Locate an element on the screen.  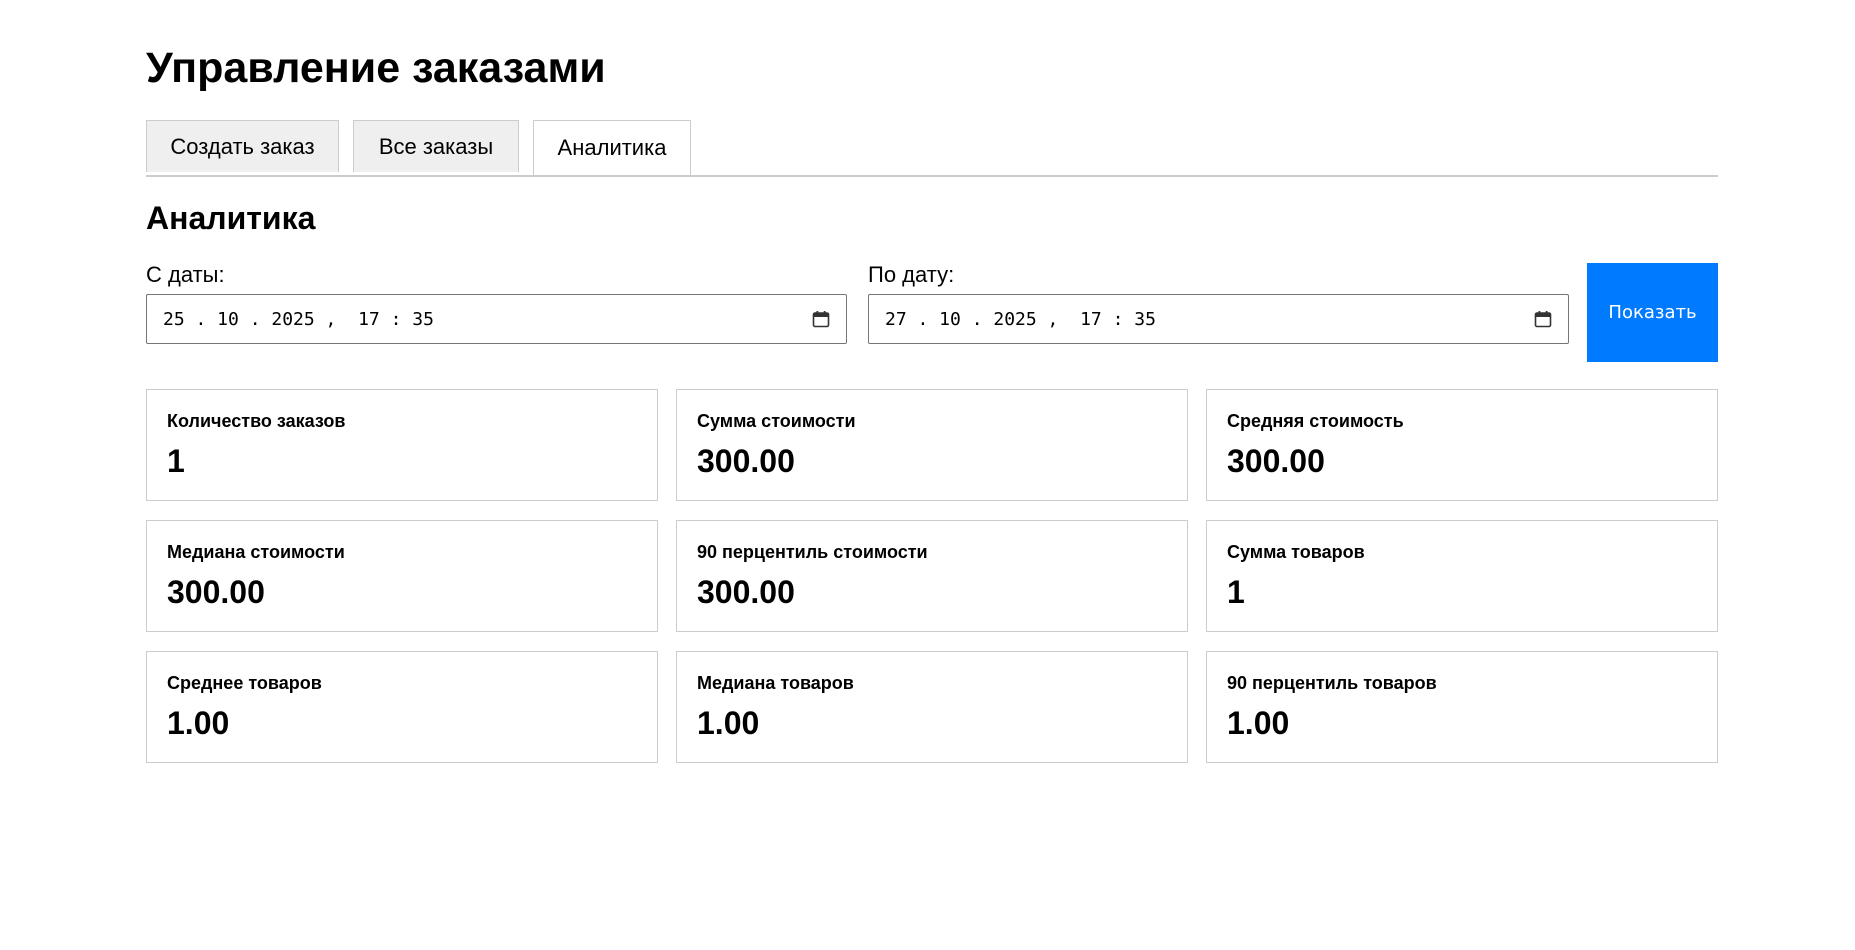
stat-card-cost-average: Средняя стоимость 300.00 is located at coordinates (1462, 445).